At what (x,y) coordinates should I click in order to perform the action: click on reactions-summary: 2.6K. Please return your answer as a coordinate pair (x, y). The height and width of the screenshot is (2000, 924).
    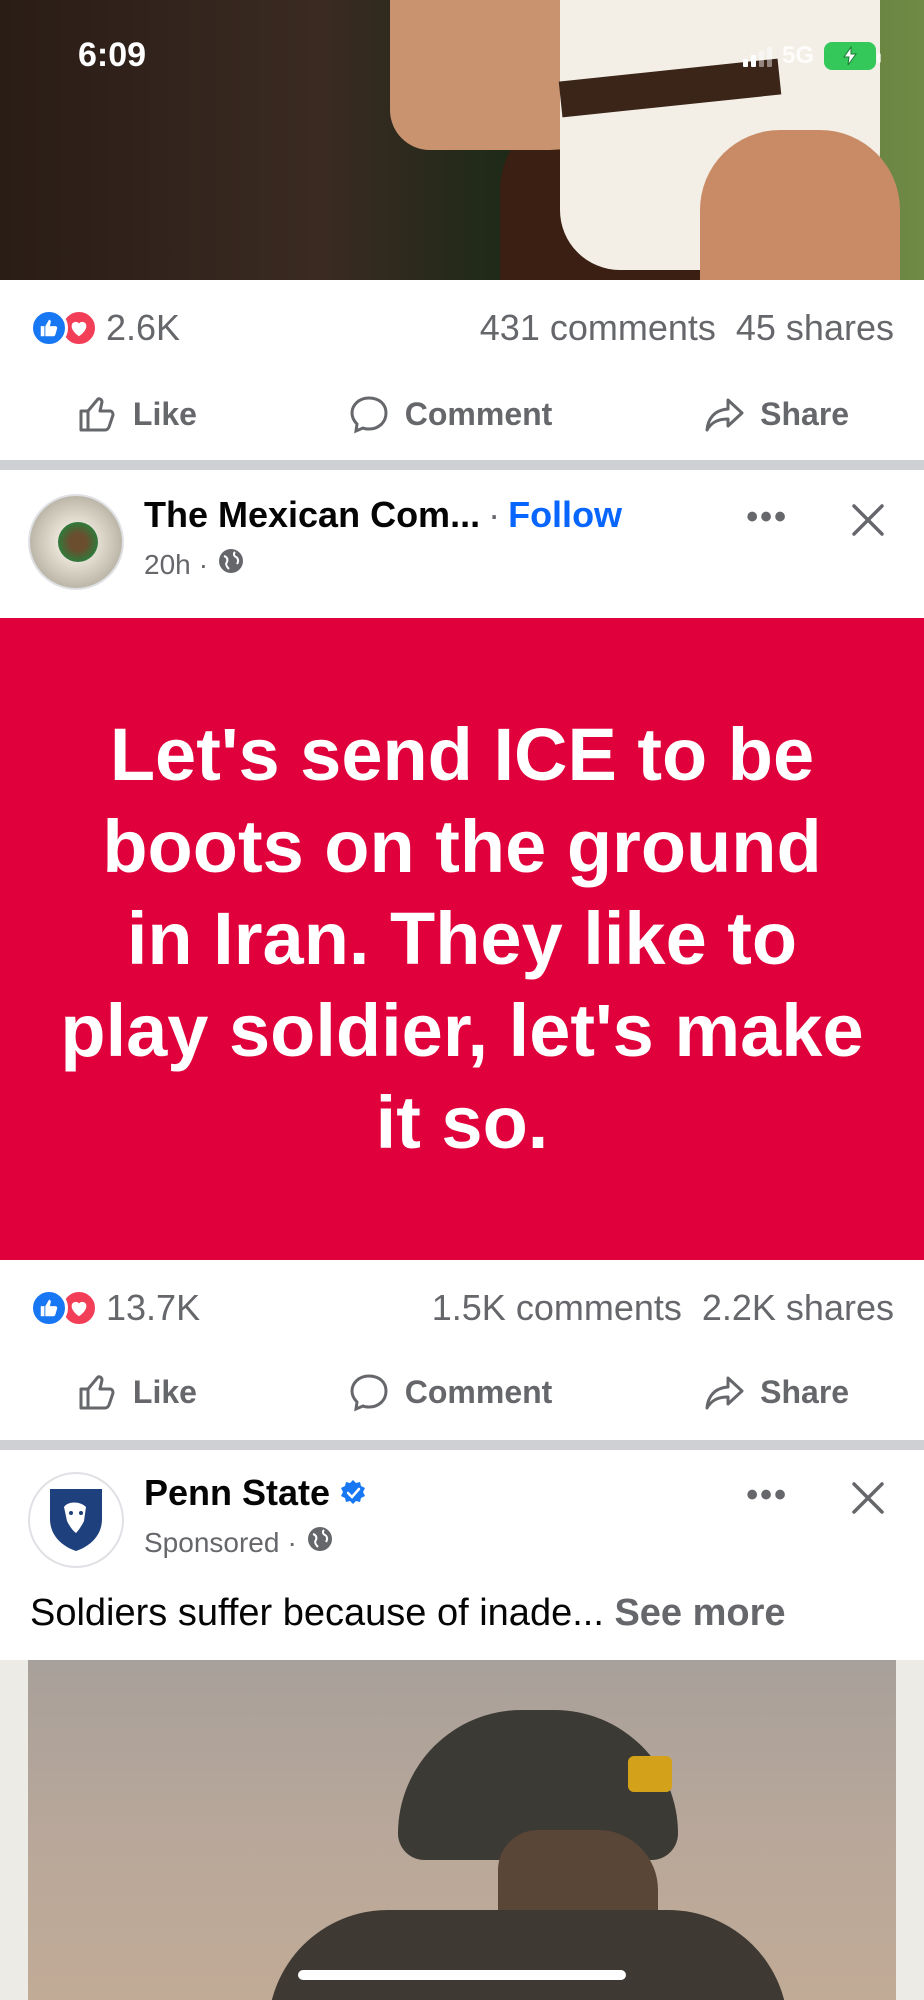
    Looking at the image, I should click on (105, 328).